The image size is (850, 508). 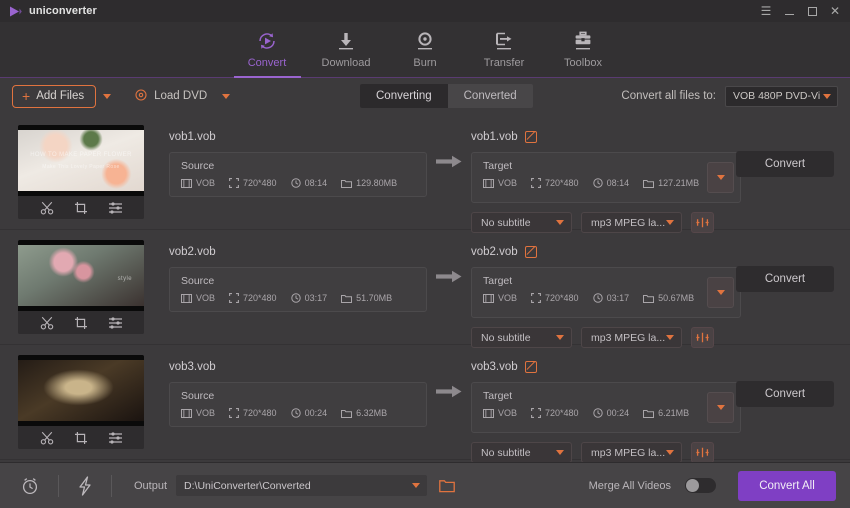 What do you see at coordinates (226, 96) in the screenshot?
I see `load-dvd-dropdown-caret-icon` at bounding box center [226, 96].